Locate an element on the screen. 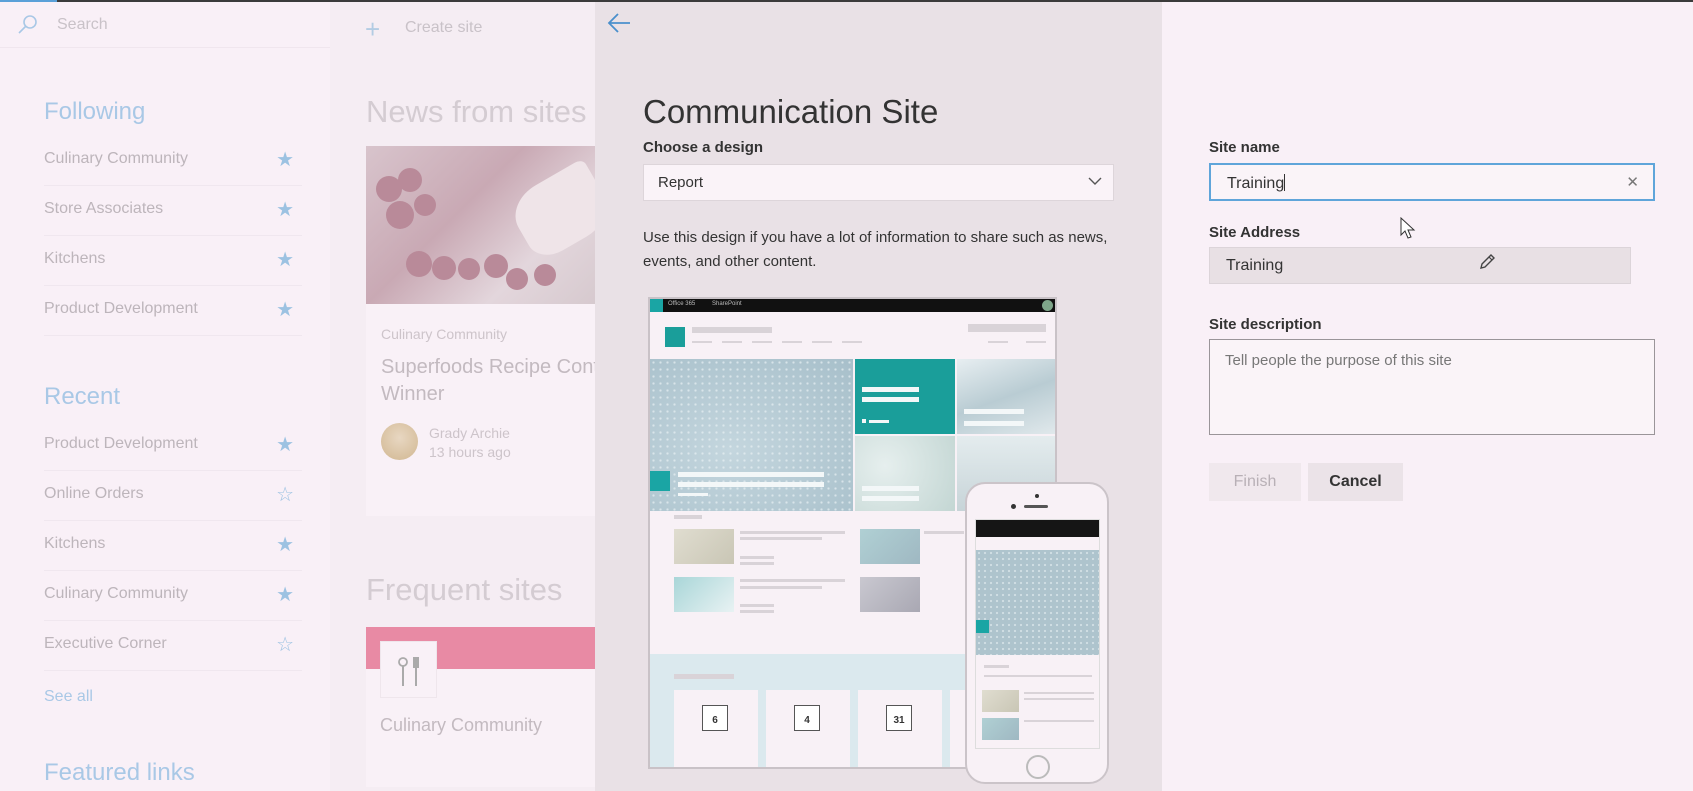 The width and height of the screenshot is (1693, 791). site-name-input: Training ✕ is located at coordinates (1432, 182).